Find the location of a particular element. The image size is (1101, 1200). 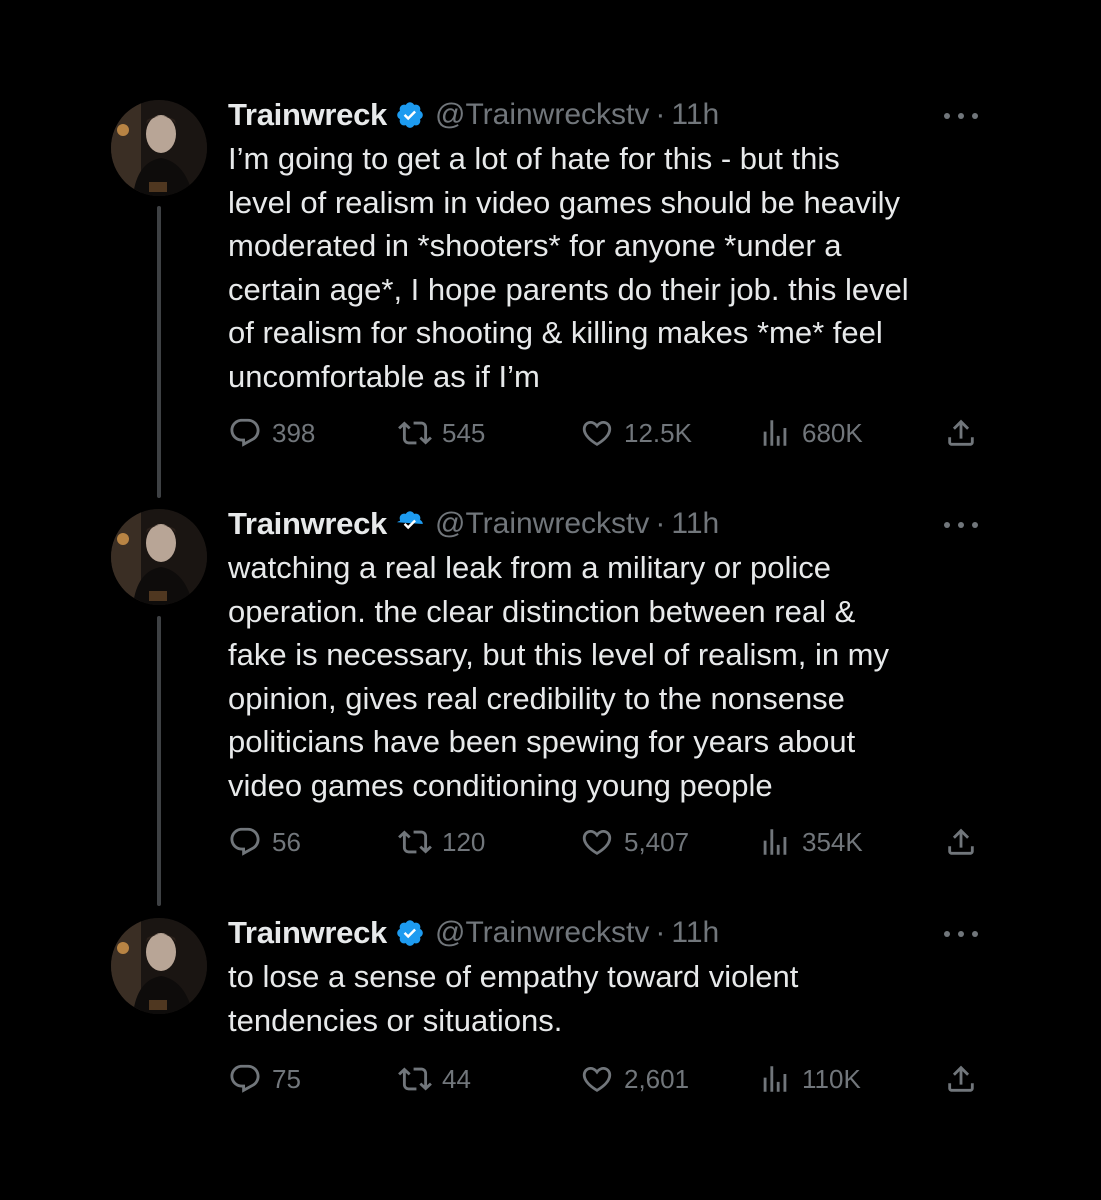

views-count: 680K is located at coordinates (832, 432).